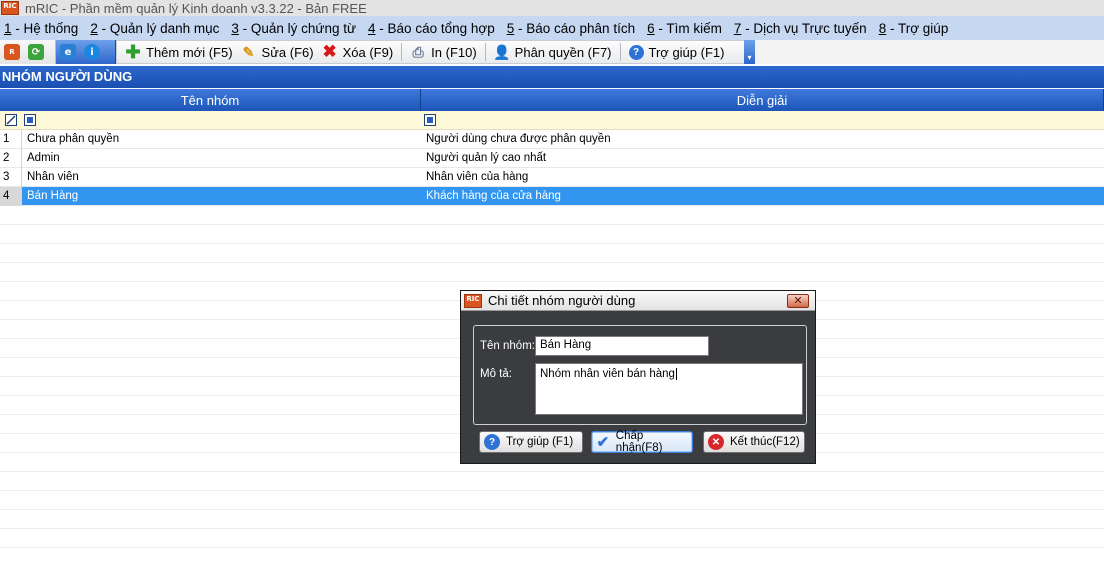 This screenshot has width=1104, height=570. What do you see at coordinates (571, 28) in the screenshot?
I see `menu-bao-cao-phan-tich: 5 - Báo cáo phân tích` at bounding box center [571, 28].